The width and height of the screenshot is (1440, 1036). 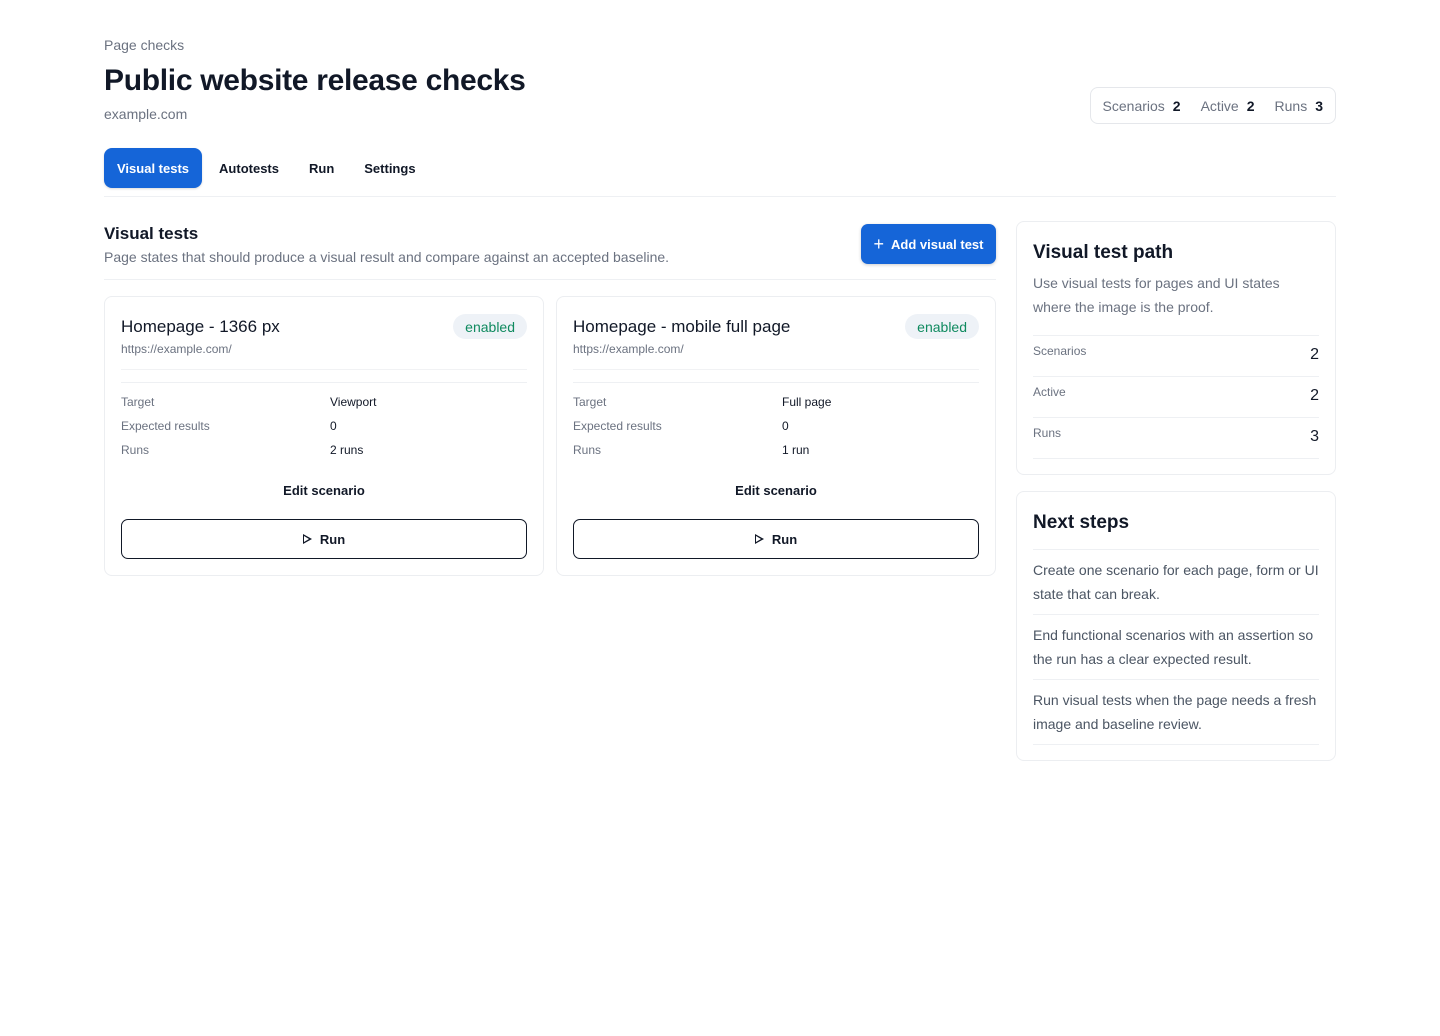 What do you see at coordinates (347, 450) in the screenshot?
I see `field-value: 2 runs` at bounding box center [347, 450].